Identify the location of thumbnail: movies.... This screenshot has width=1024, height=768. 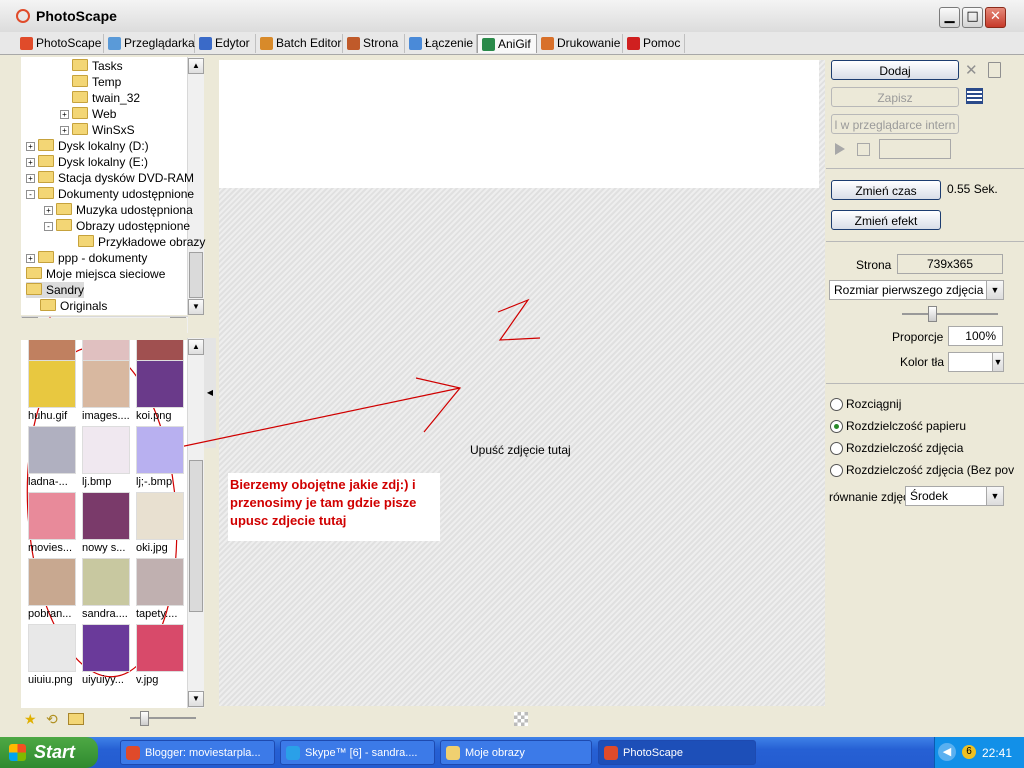
(55, 523).